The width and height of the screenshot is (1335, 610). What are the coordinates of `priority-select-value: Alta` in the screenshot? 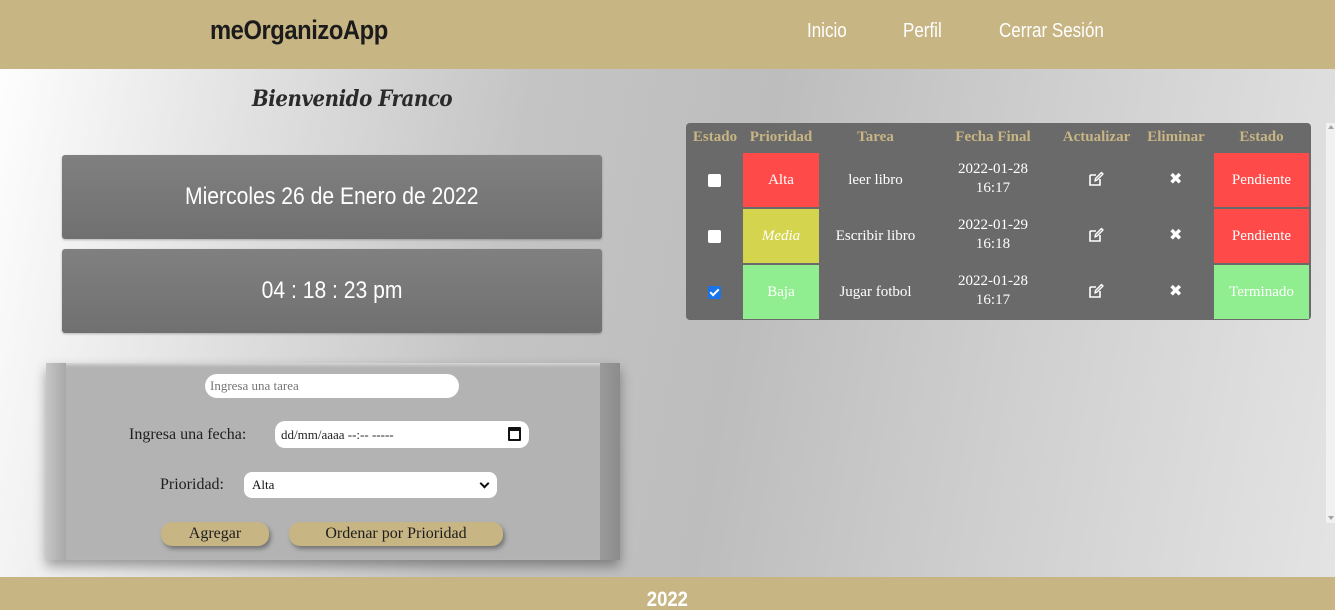 It's located at (263, 484).